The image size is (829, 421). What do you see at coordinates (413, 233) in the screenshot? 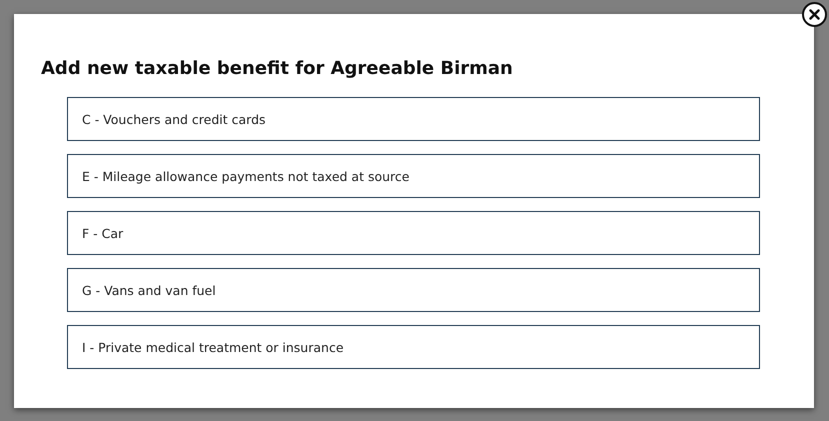
I see `benefit-option: F - Car` at bounding box center [413, 233].